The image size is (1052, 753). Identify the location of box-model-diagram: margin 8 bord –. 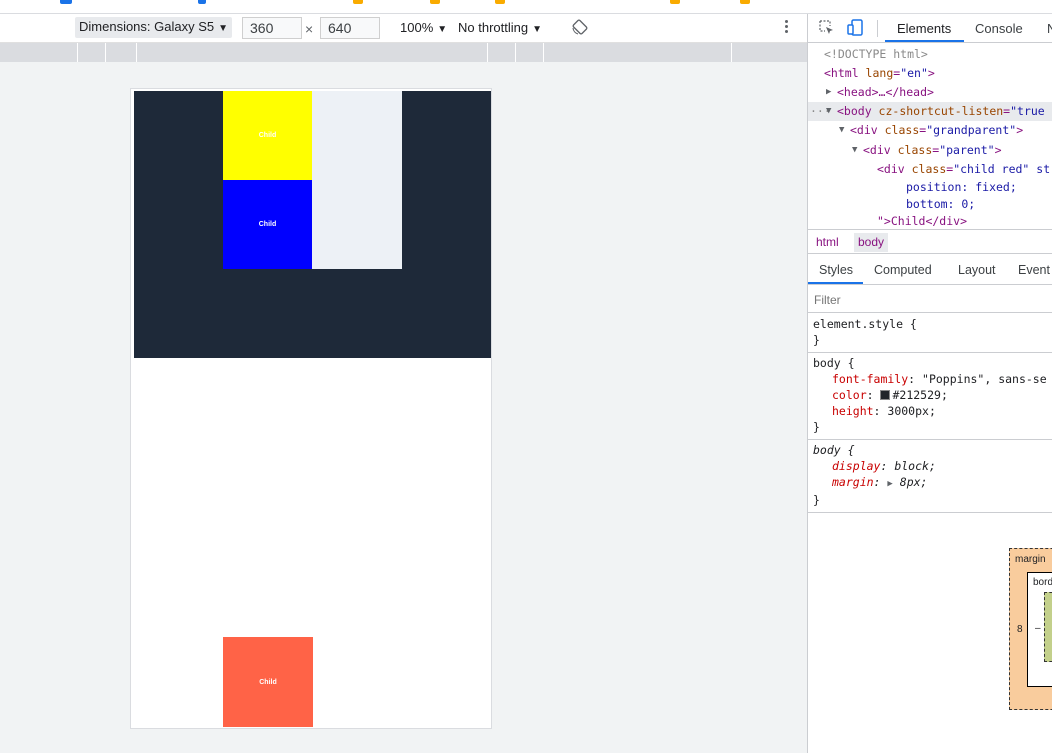
(1030, 629).